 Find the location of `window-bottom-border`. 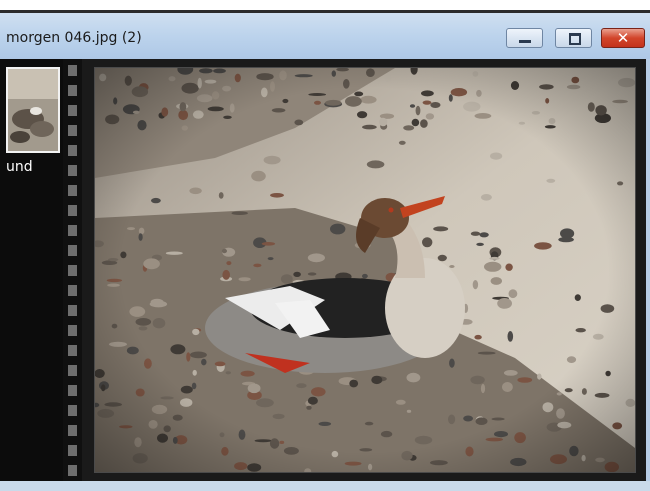

window-bottom-border is located at coordinates (325, 486).